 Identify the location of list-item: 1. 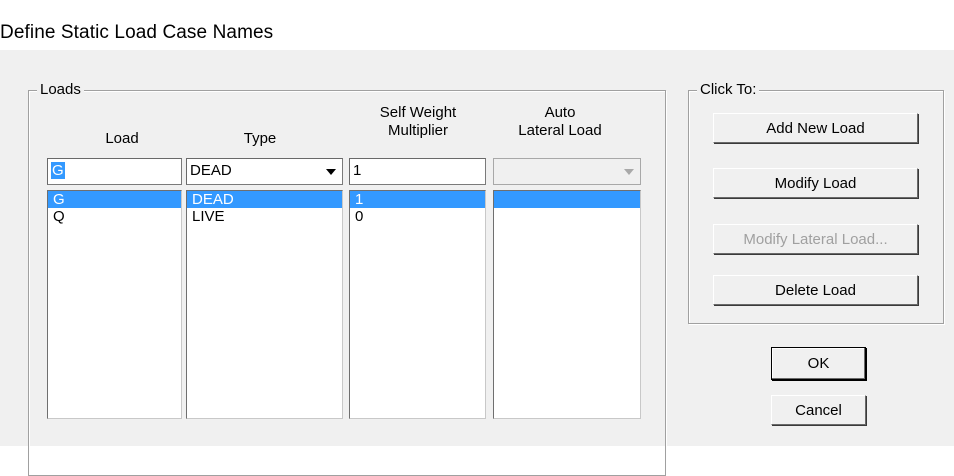
(417, 199).